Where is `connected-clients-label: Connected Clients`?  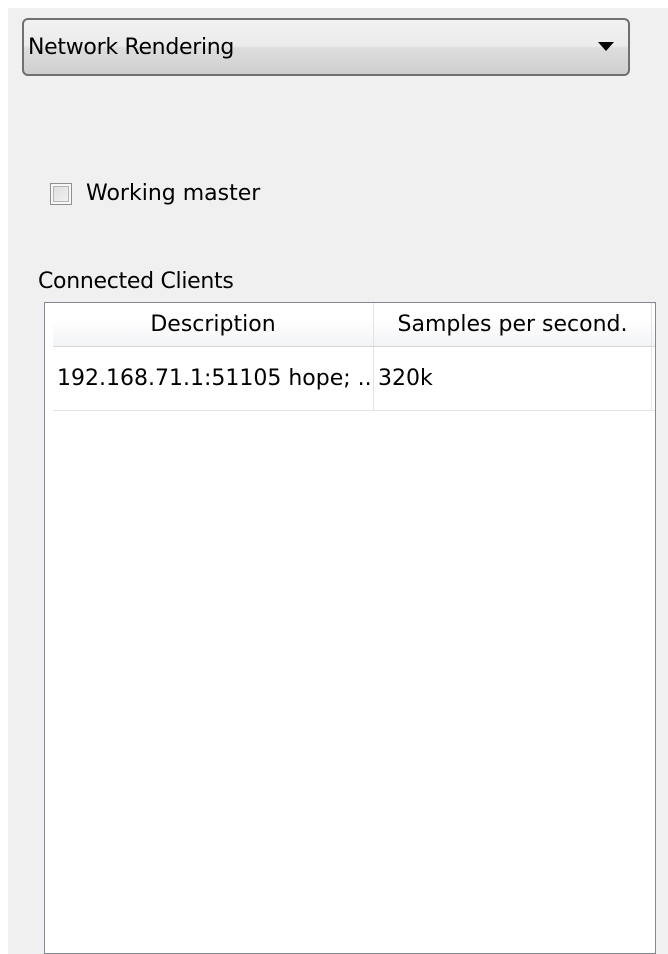
connected-clients-label: Connected Clients is located at coordinates (136, 281).